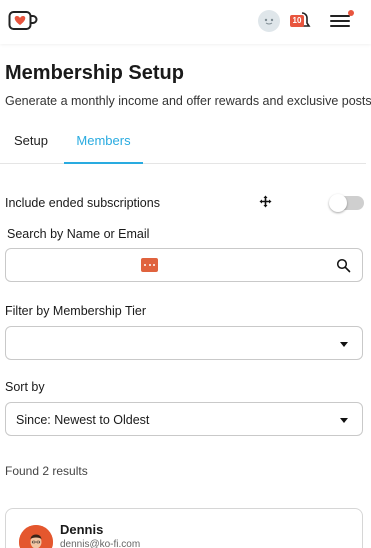 The image size is (371, 548). I want to click on user-avatar-icon, so click(269, 21).